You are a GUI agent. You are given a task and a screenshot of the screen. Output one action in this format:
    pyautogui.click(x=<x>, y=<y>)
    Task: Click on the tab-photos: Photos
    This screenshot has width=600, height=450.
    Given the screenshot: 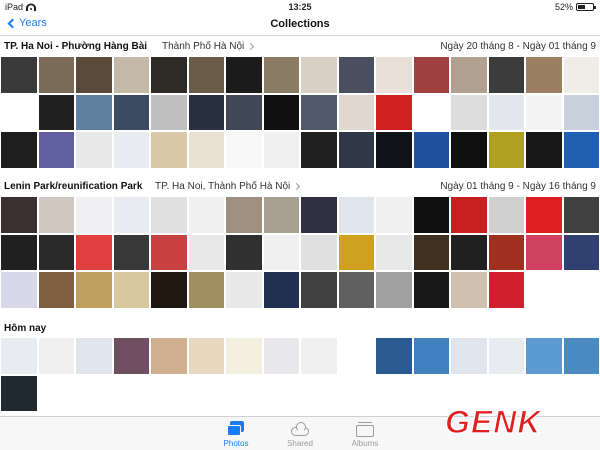 What is the action you would take?
    pyautogui.click(x=236, y=434)
    